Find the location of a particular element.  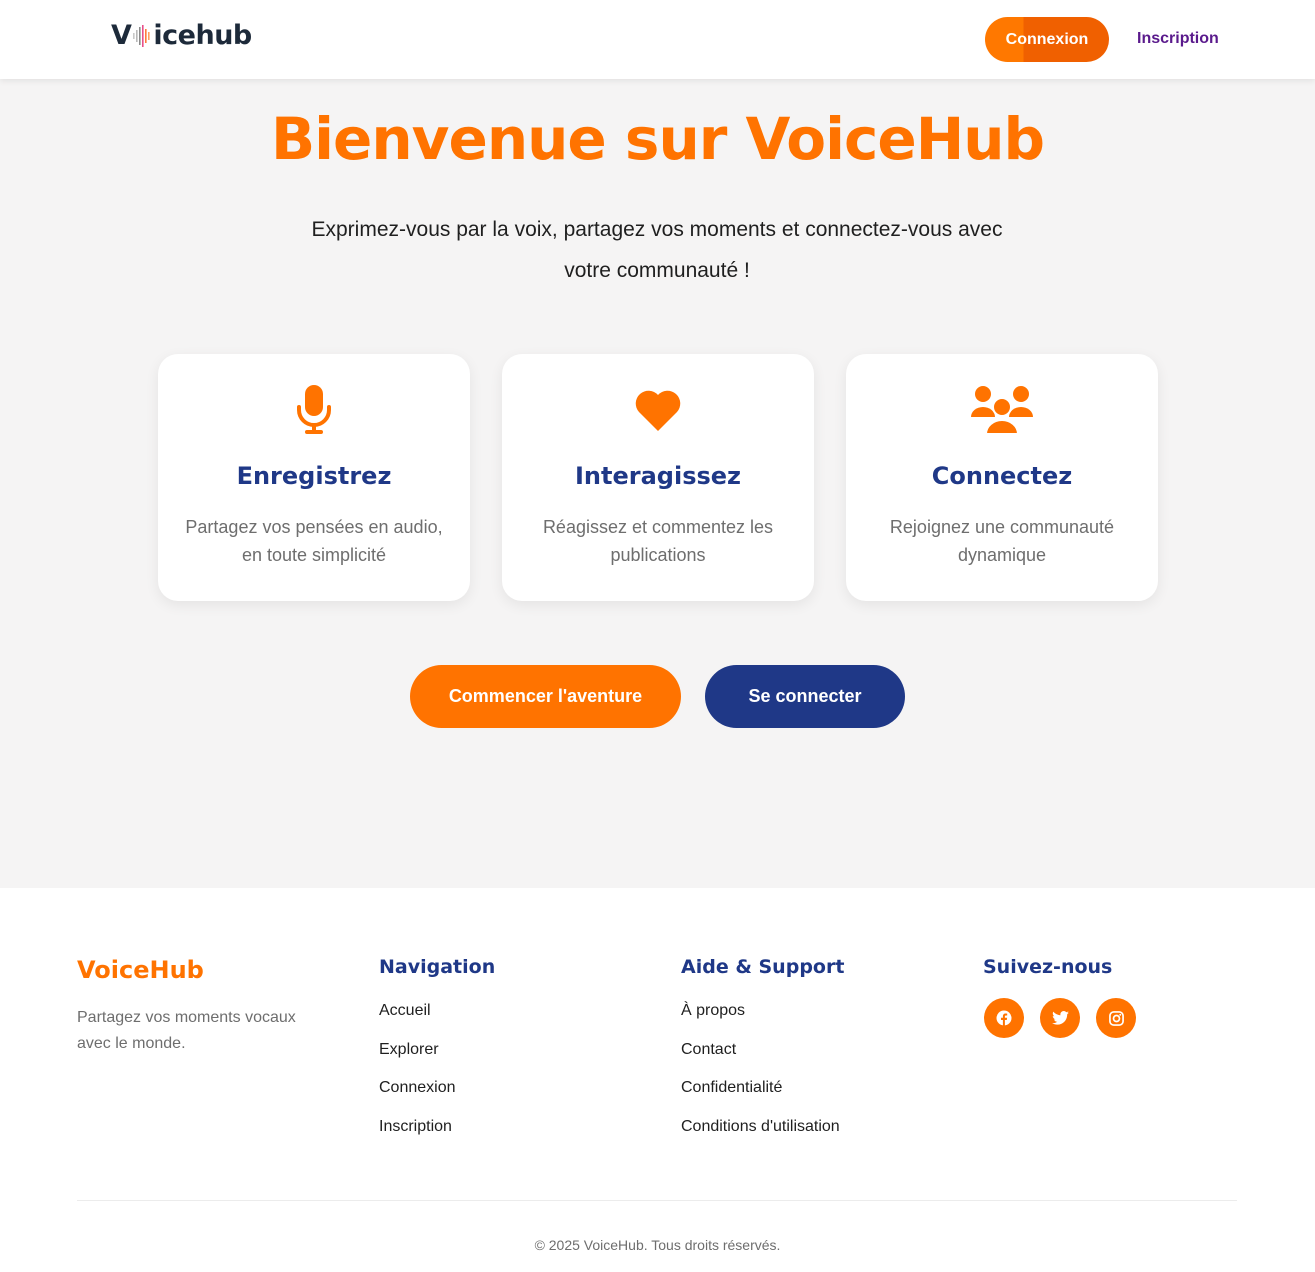

voicehub-logo: V icehub is located at coordinates (181, 35).